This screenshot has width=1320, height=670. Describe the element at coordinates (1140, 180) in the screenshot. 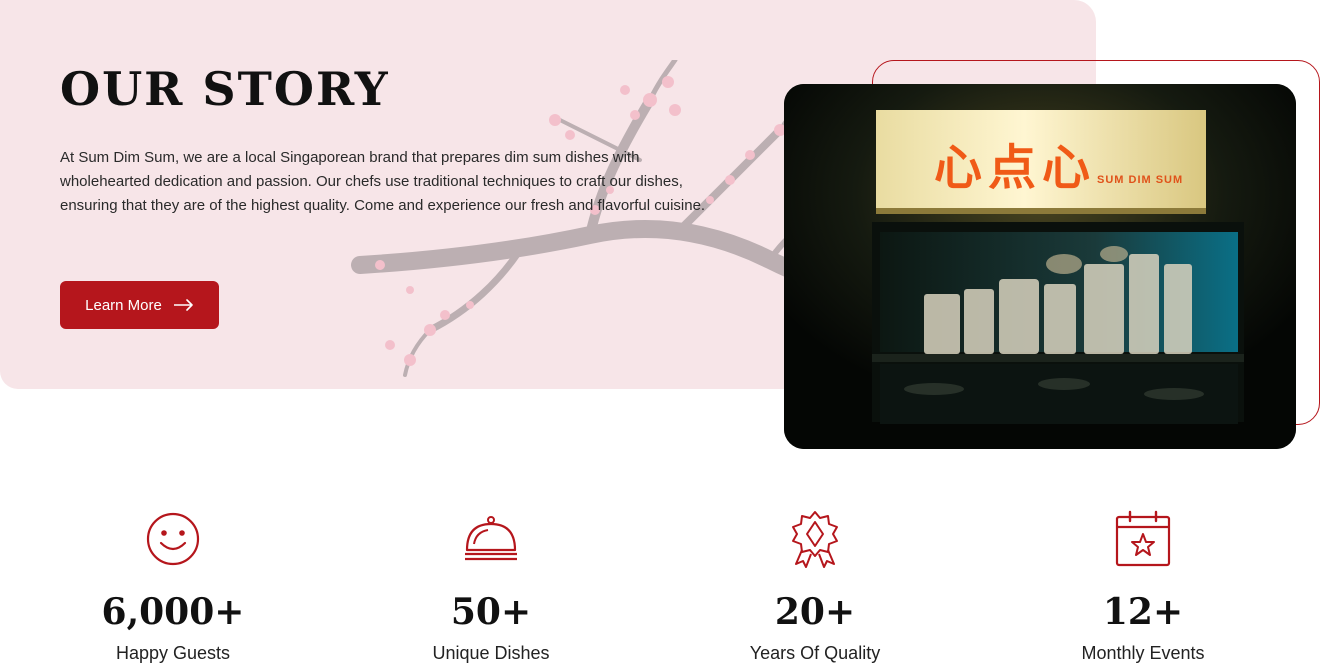

I see `shop-sign-english: SUM DIM SUM` at that location.